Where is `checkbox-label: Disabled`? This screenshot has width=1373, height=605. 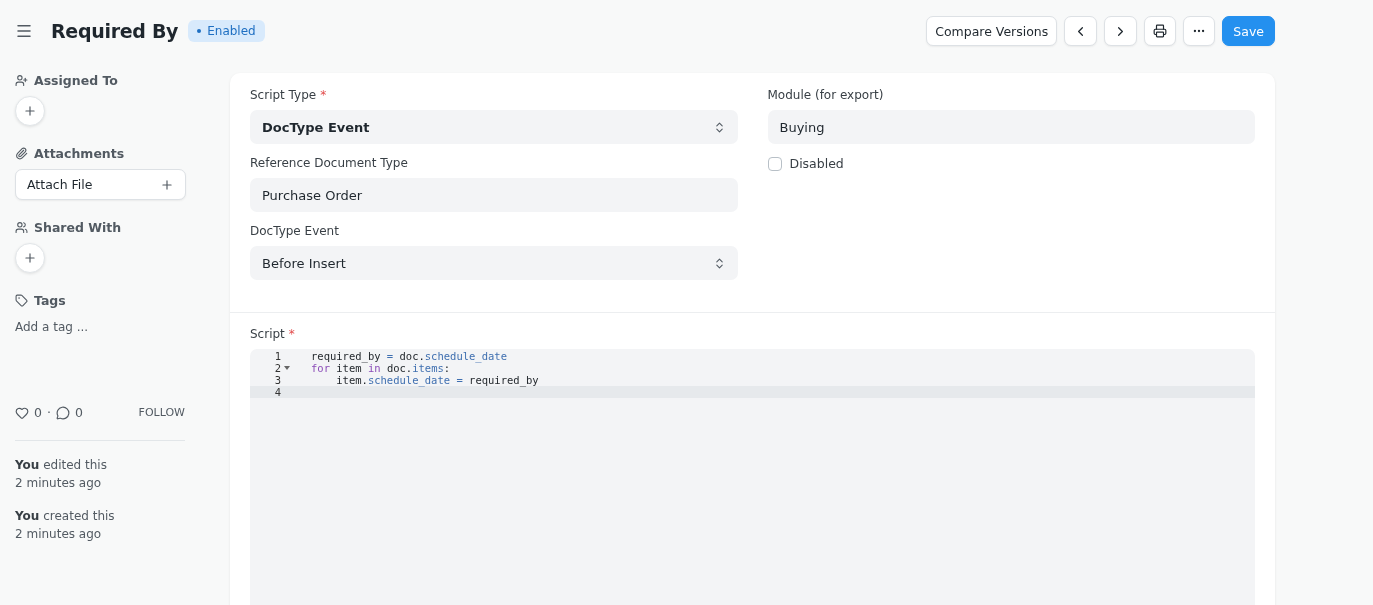 checkbox-label: Disabled is located at coordinates (816, 163).